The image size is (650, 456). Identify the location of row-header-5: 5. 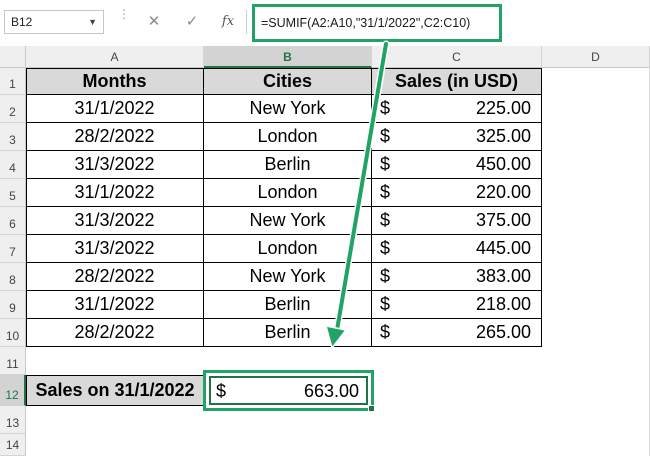
(13, 193).